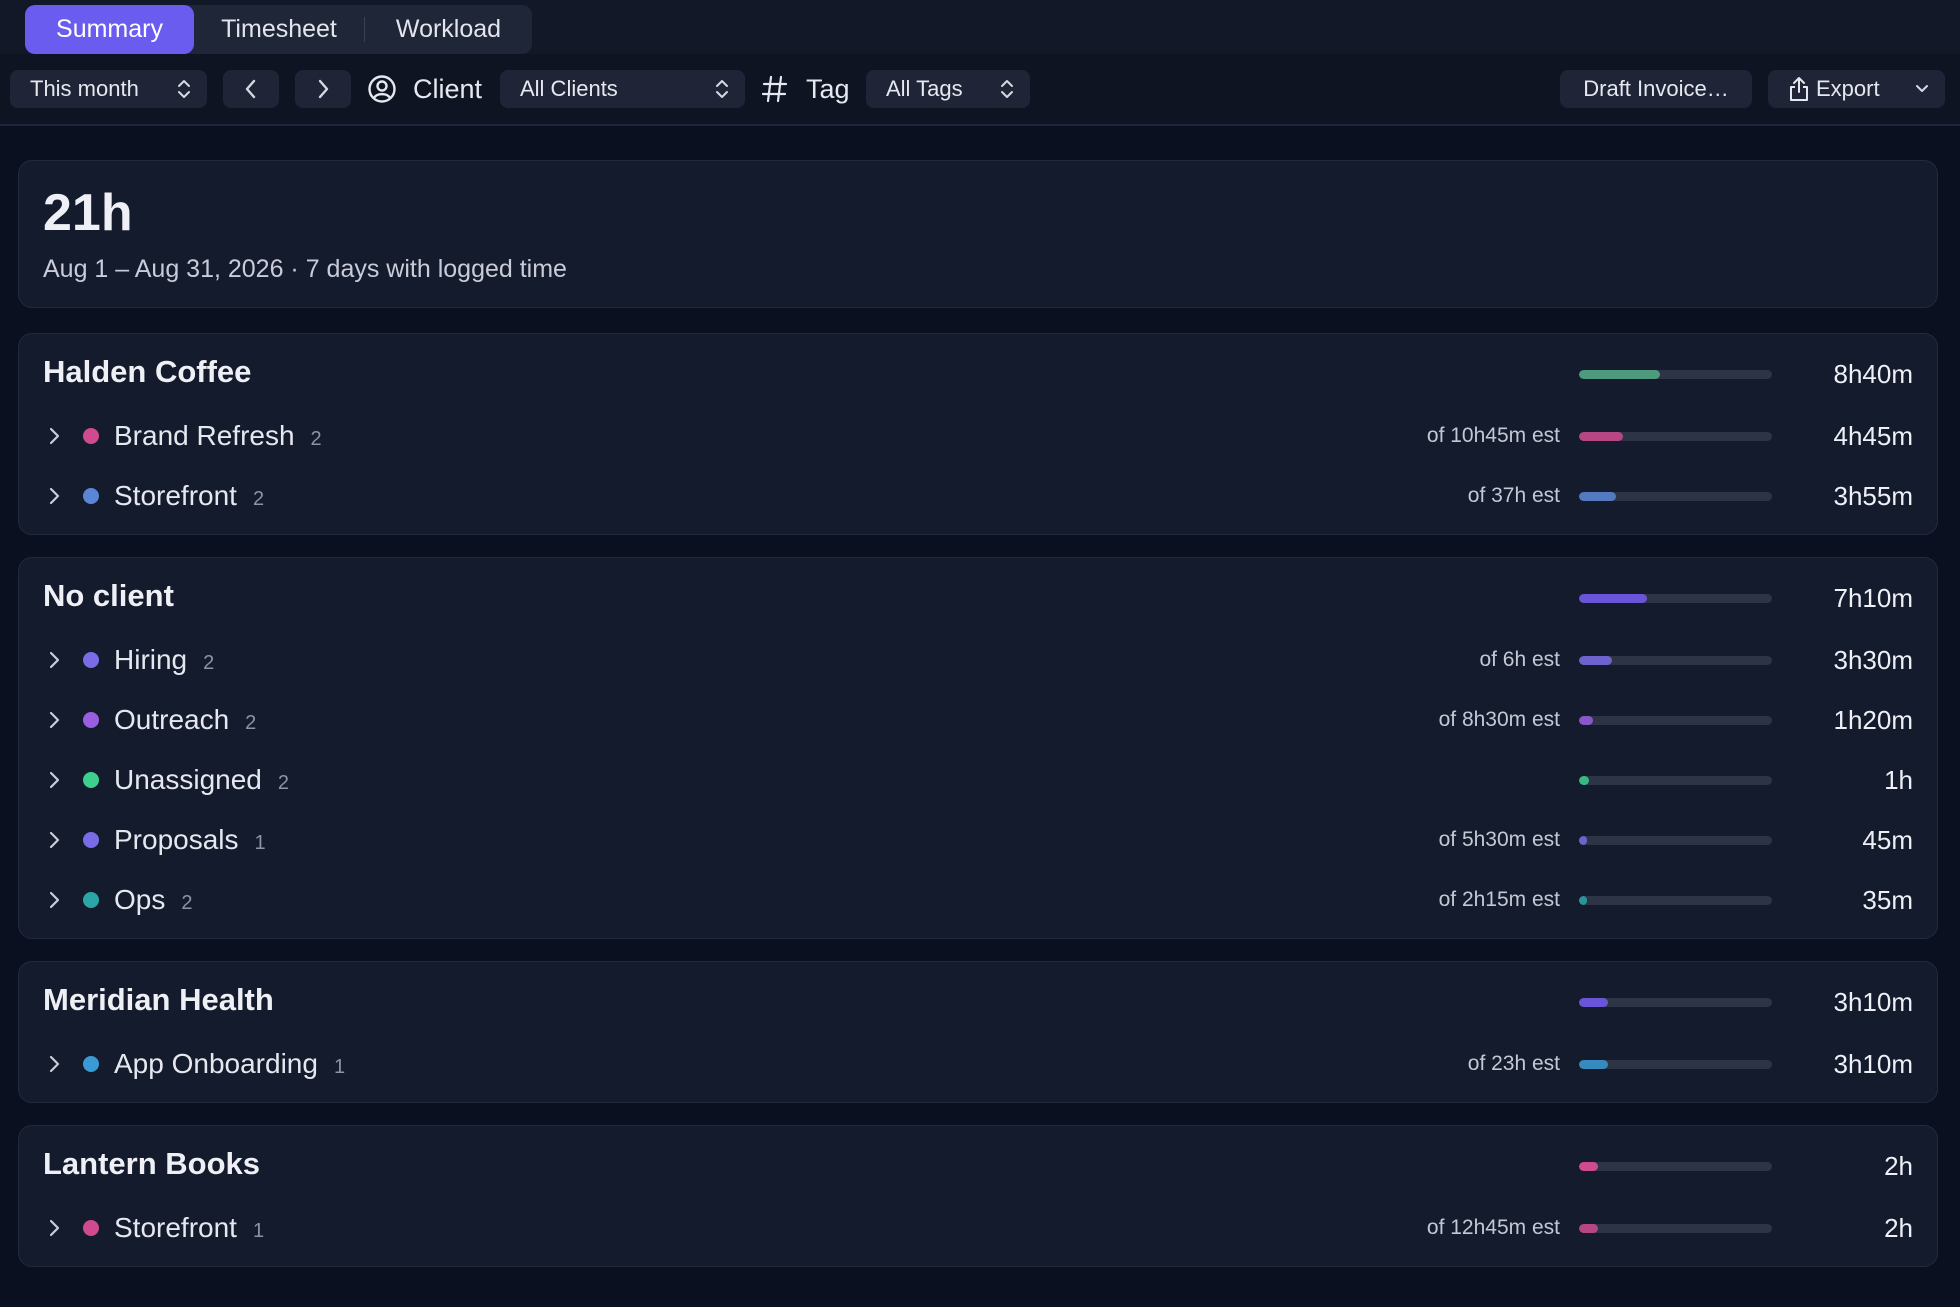  I want to click on project-name: Brand Refresh, so click(204, 435).